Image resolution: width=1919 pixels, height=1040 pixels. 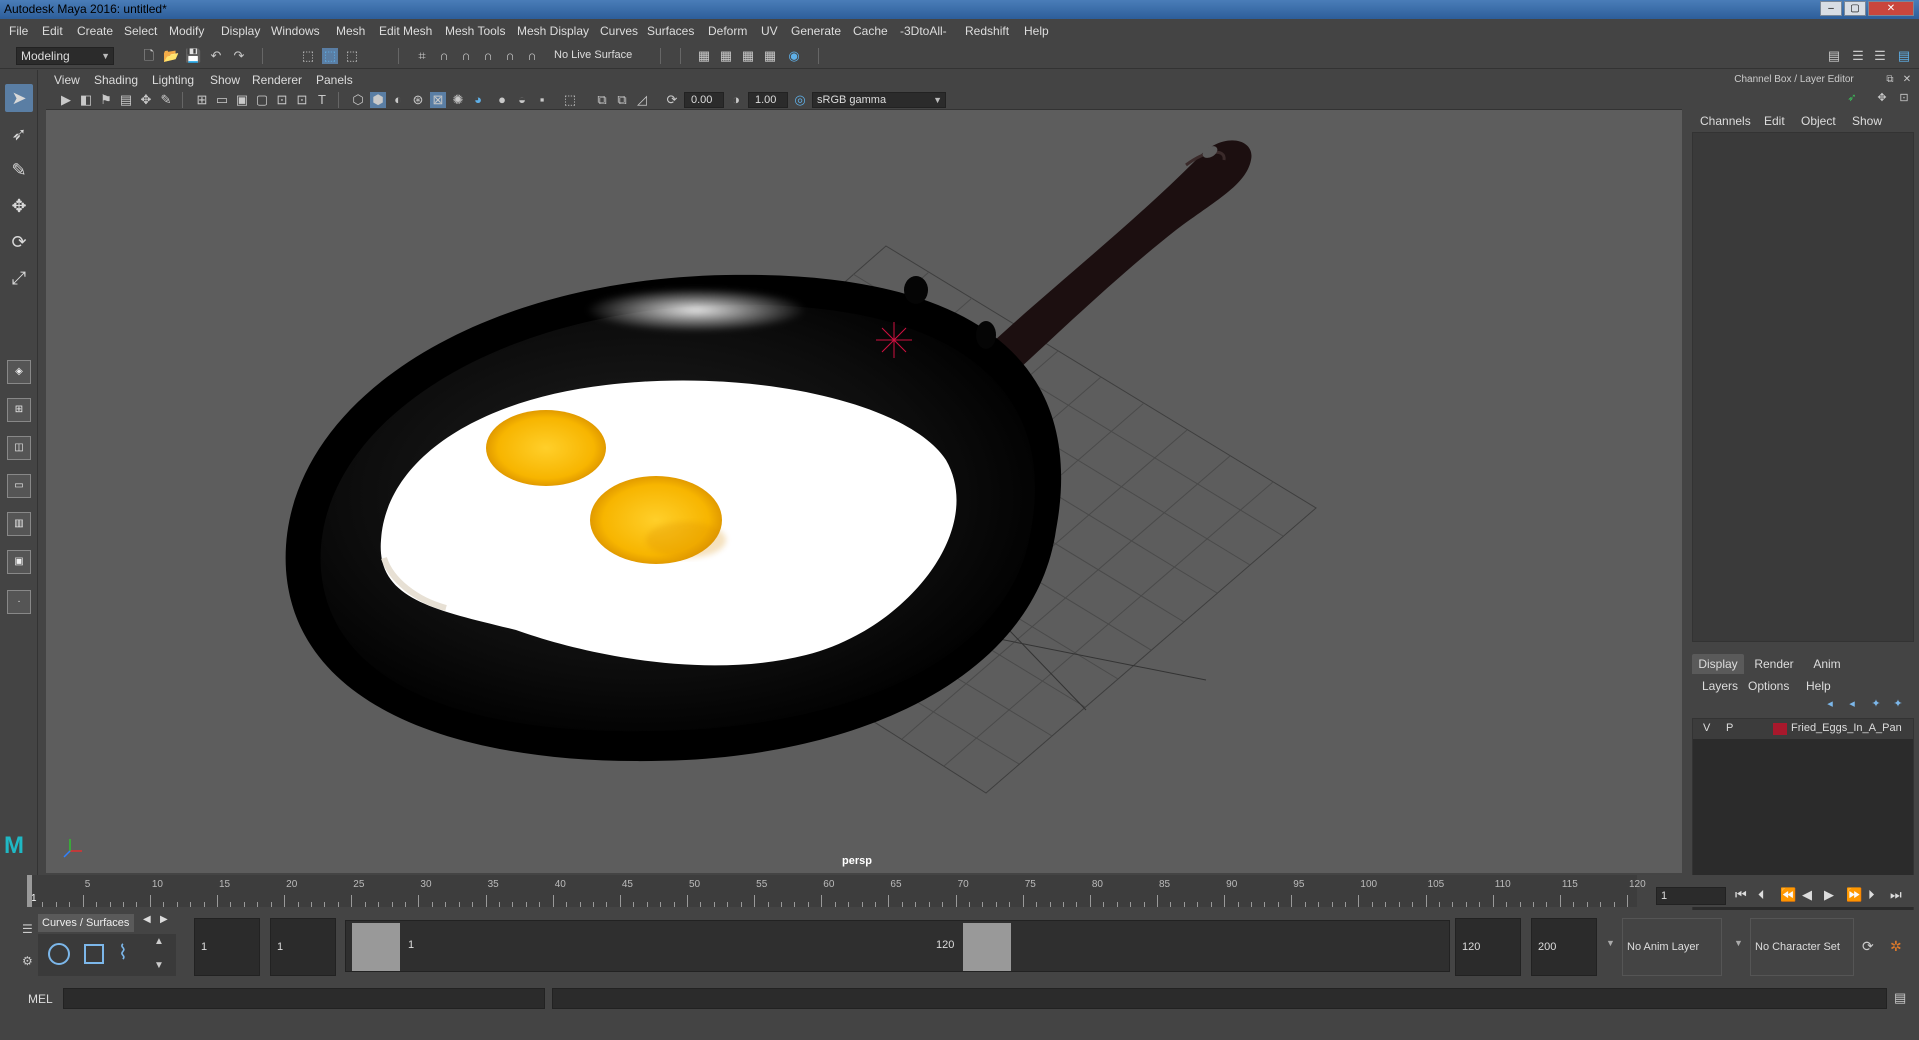 What do you see at coordinates (27, 929) in the screenshot?
I see `shelf-menu-icon: ☰` at bounding box center [27, 929].